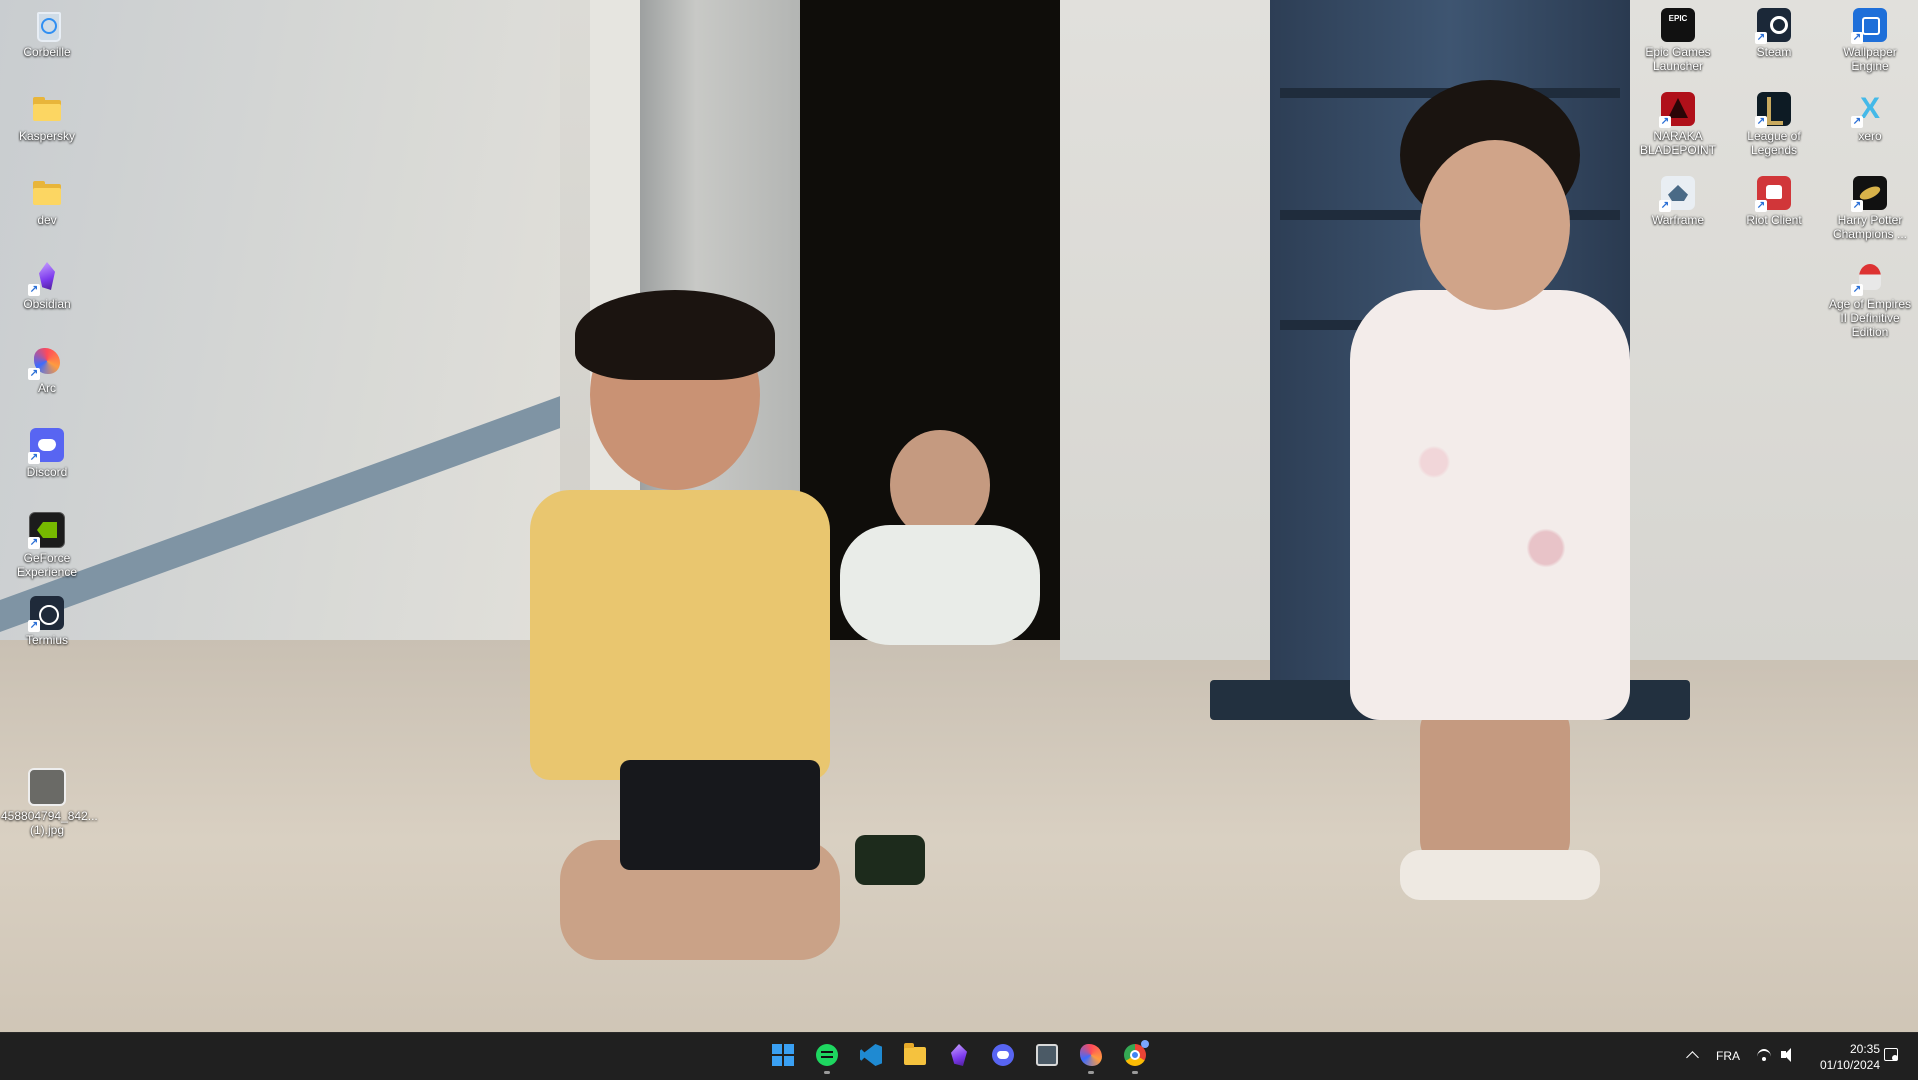  Describe the element at coordinates (47, 565) in the screenshot. I see `desktop-icon-label: GeForce Experience` at that location.